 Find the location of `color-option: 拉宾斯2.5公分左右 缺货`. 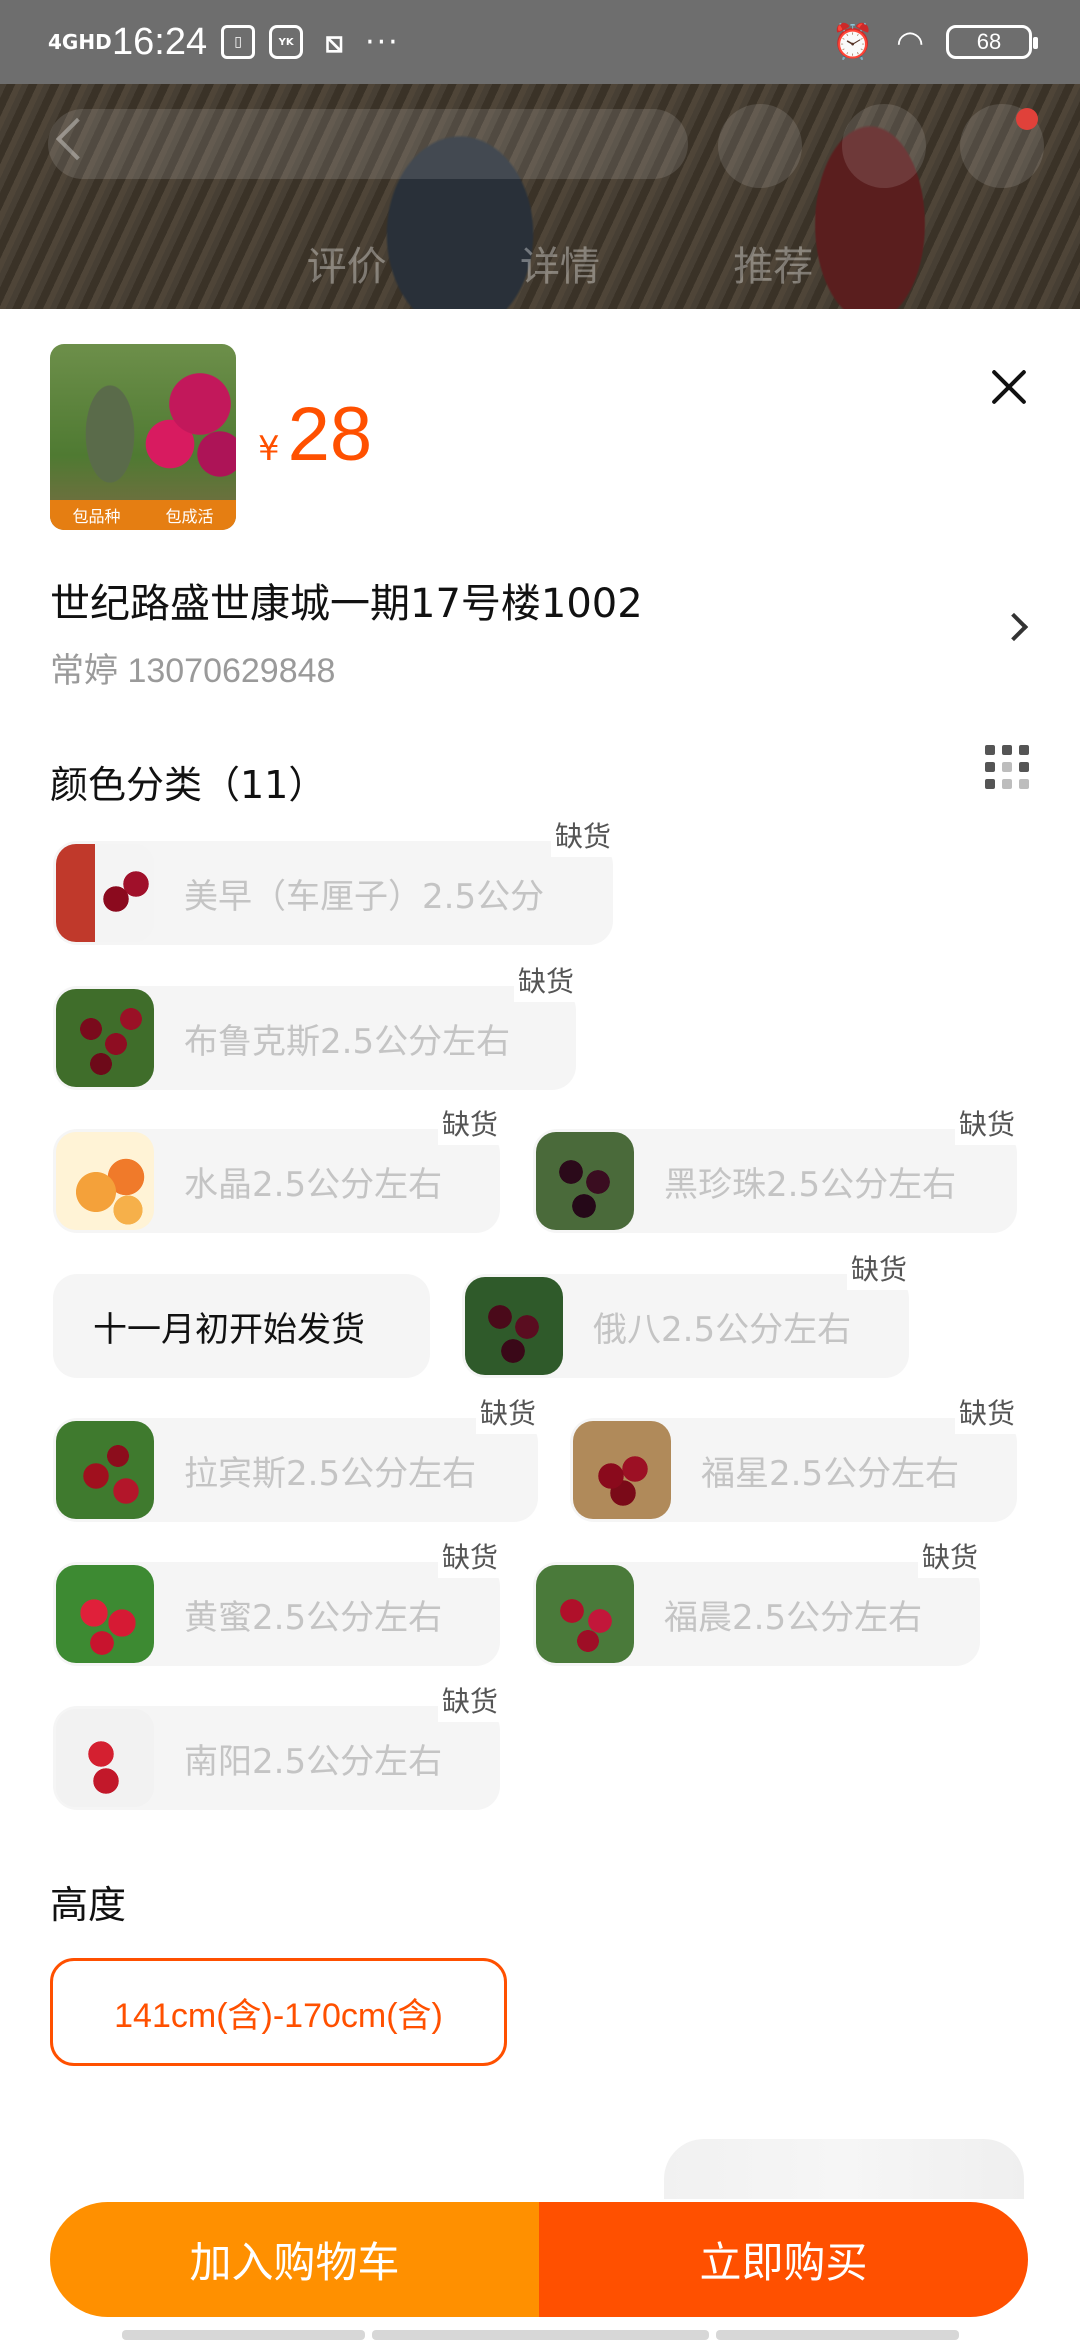

color-option: 拉宾斯2.5公分左右 缺货 is located at coordinates (296, 1456).